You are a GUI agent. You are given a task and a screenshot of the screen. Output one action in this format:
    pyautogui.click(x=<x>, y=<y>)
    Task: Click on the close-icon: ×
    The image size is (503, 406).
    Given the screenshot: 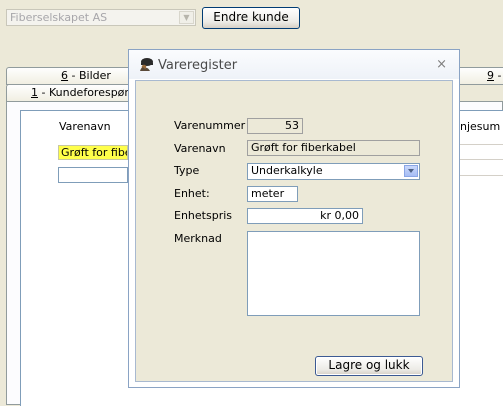 What is the action you would take?
    pyautogui.click(x=441, y=64)
    